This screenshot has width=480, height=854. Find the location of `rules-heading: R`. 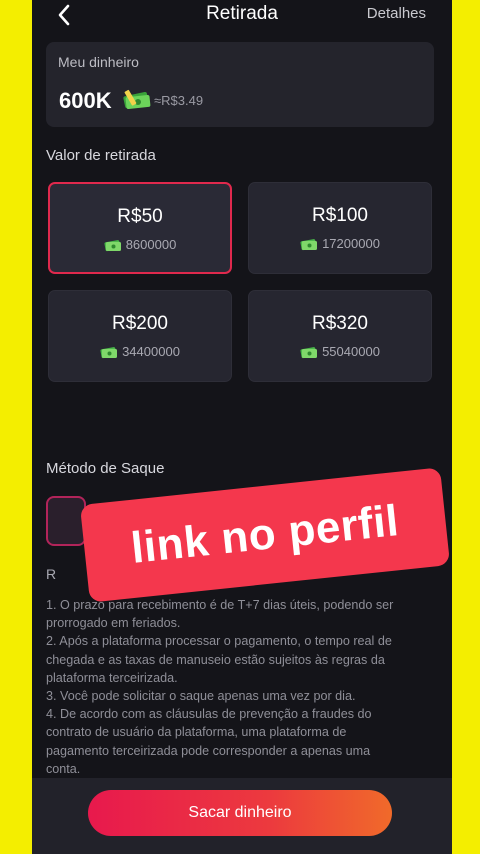

rules-heading: R is located at coordinates (51, 574).